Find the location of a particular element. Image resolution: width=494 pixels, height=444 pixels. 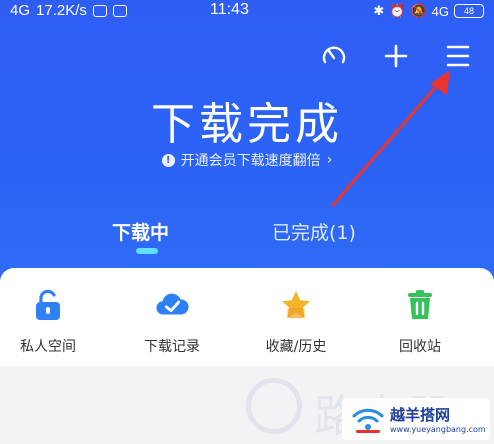

shortcut-private-space: 私人空间 is located at coordinates (54, 322).